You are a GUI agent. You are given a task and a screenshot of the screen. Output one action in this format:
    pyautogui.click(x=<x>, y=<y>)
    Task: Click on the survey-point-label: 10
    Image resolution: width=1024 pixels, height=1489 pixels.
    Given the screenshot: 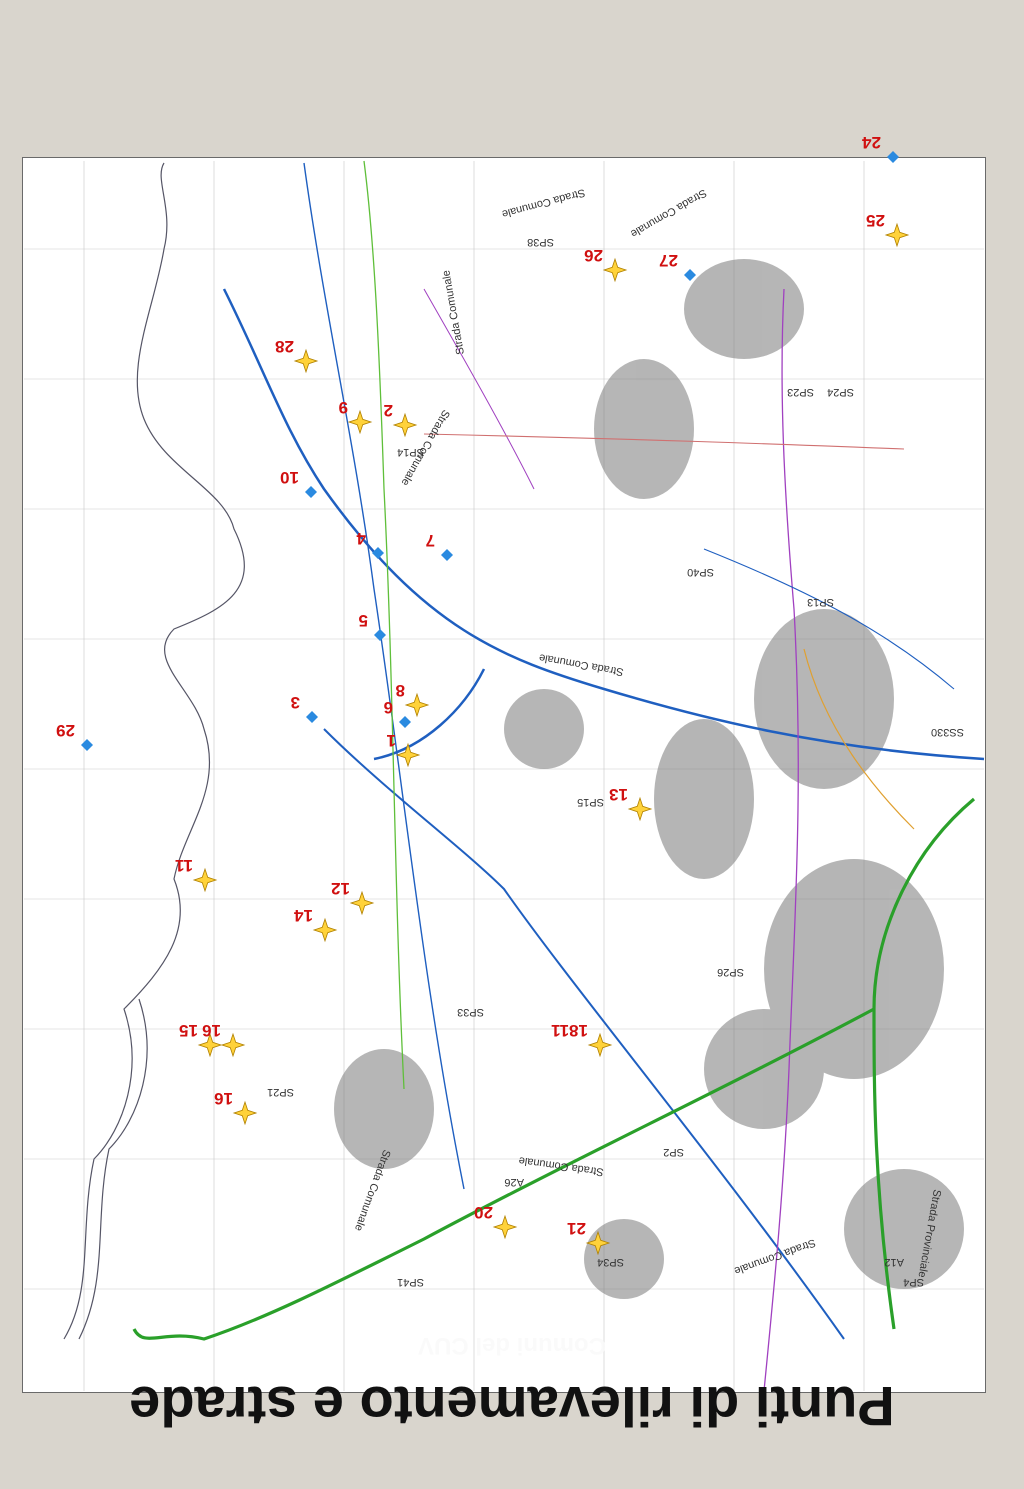 What is the action you would take?
    pyautogui.click(x=289, y=477)
    